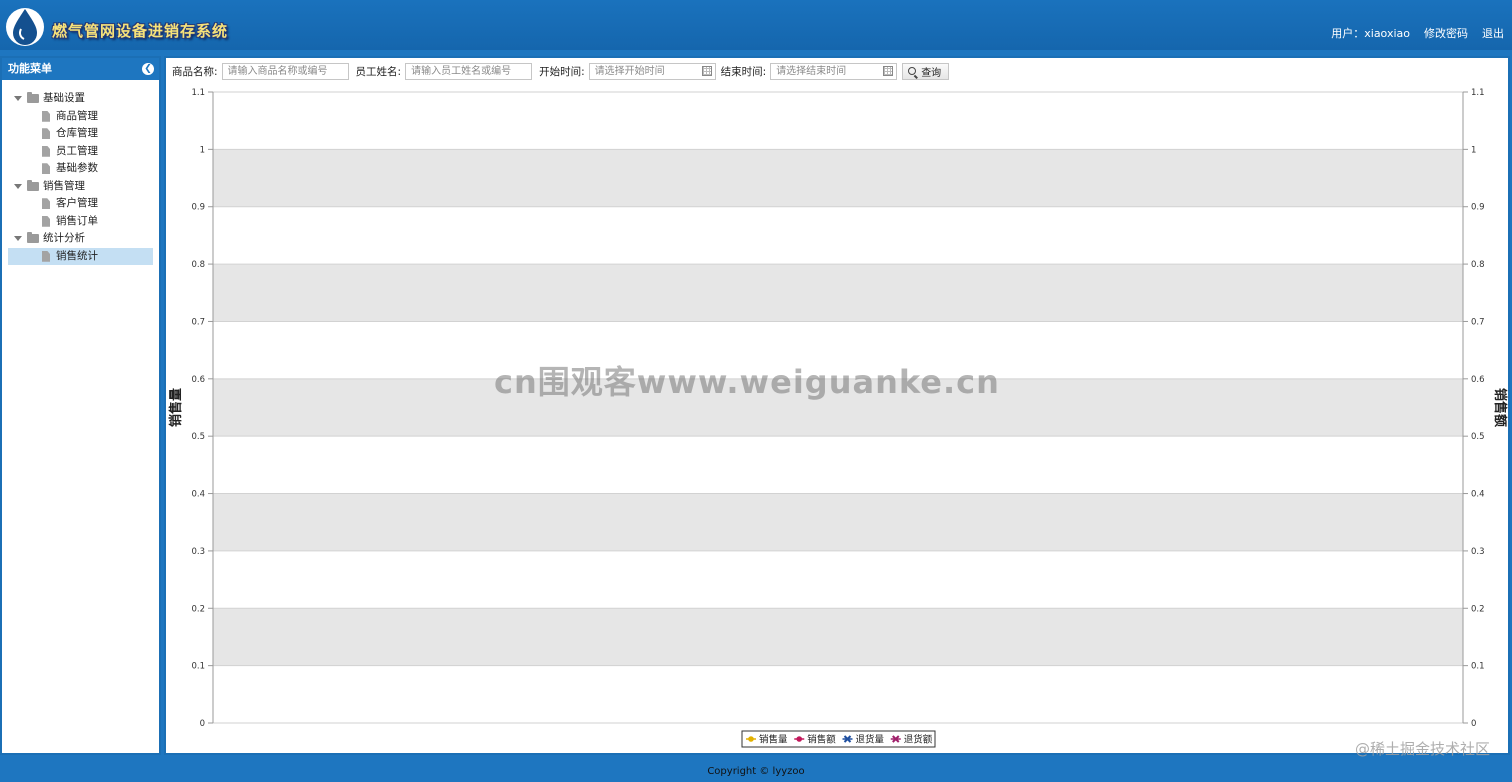 Image resolution: width=1512 pixels, height=782 pixels. I want to click on employee-name-label: 员工姓名:, so click(378, 71).